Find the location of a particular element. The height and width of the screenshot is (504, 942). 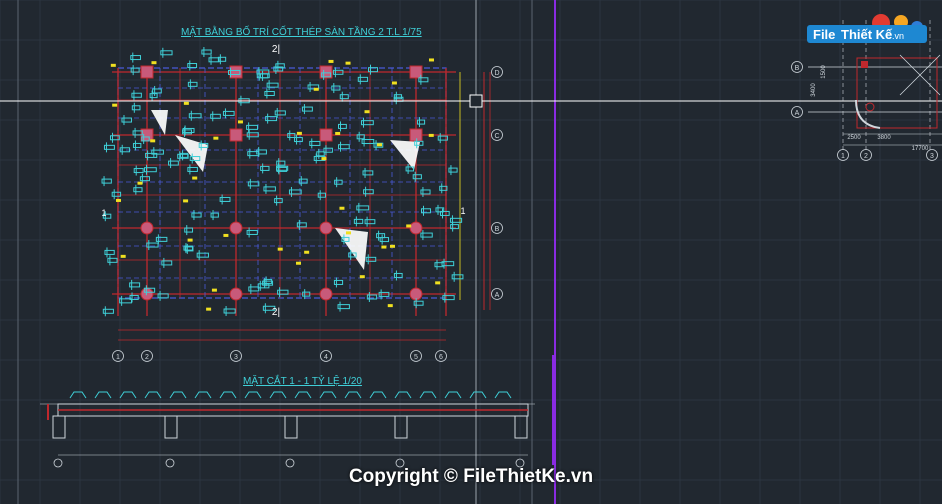

grid-bubble-label: A is located at coordinates (497, 295).